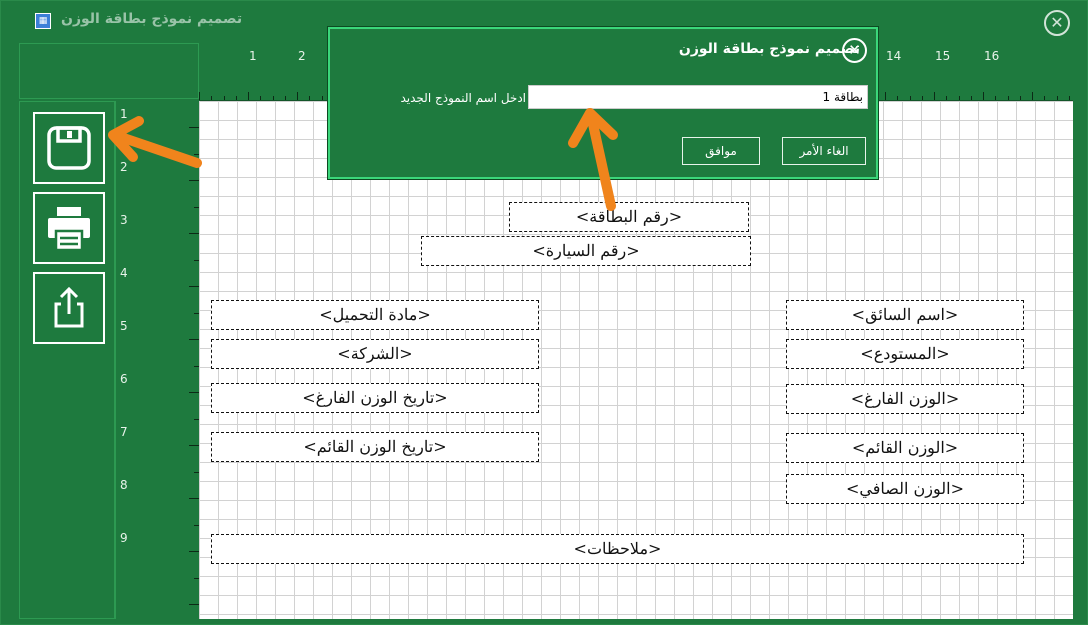 Image resolution: width=1088 pixels, height=625 pixels. I want to click on ruler-number: 14, so click(894, 56).